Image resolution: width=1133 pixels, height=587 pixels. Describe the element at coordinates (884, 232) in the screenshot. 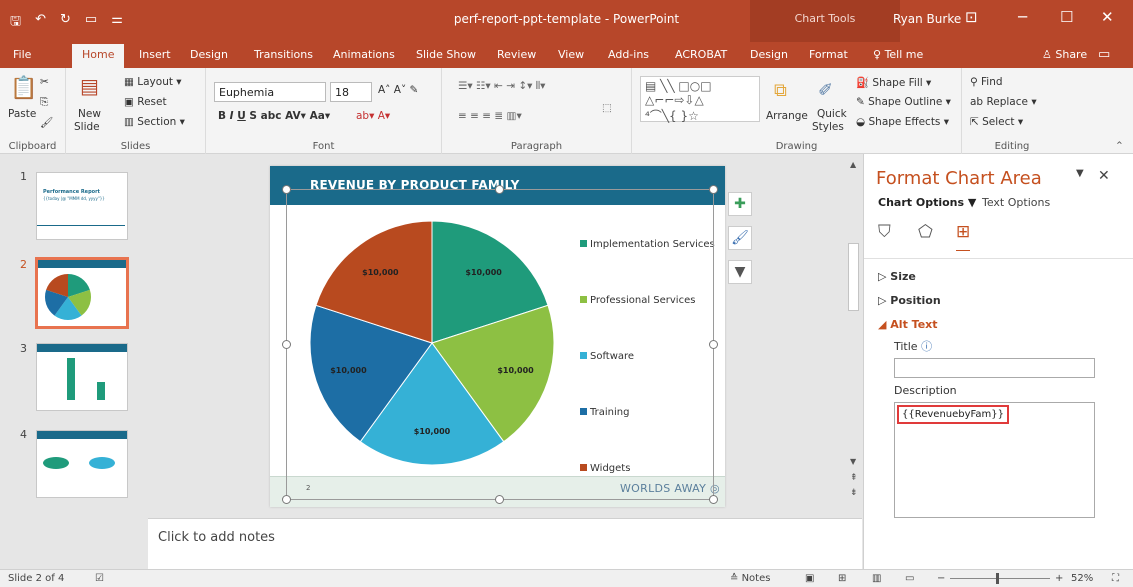

I see `fill-line-icon: ⛉` at that location.